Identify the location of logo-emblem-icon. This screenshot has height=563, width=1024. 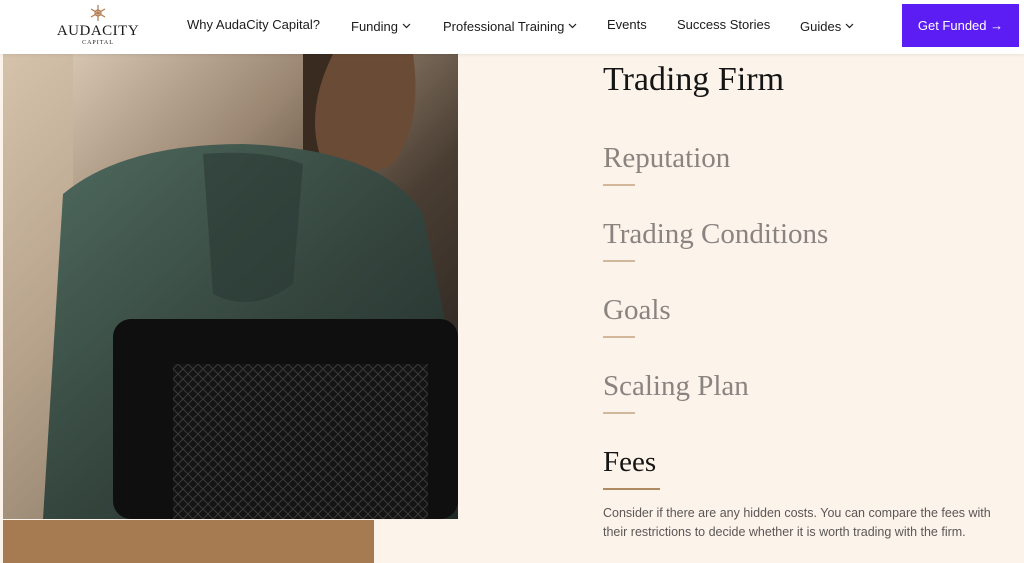
(98, 13).